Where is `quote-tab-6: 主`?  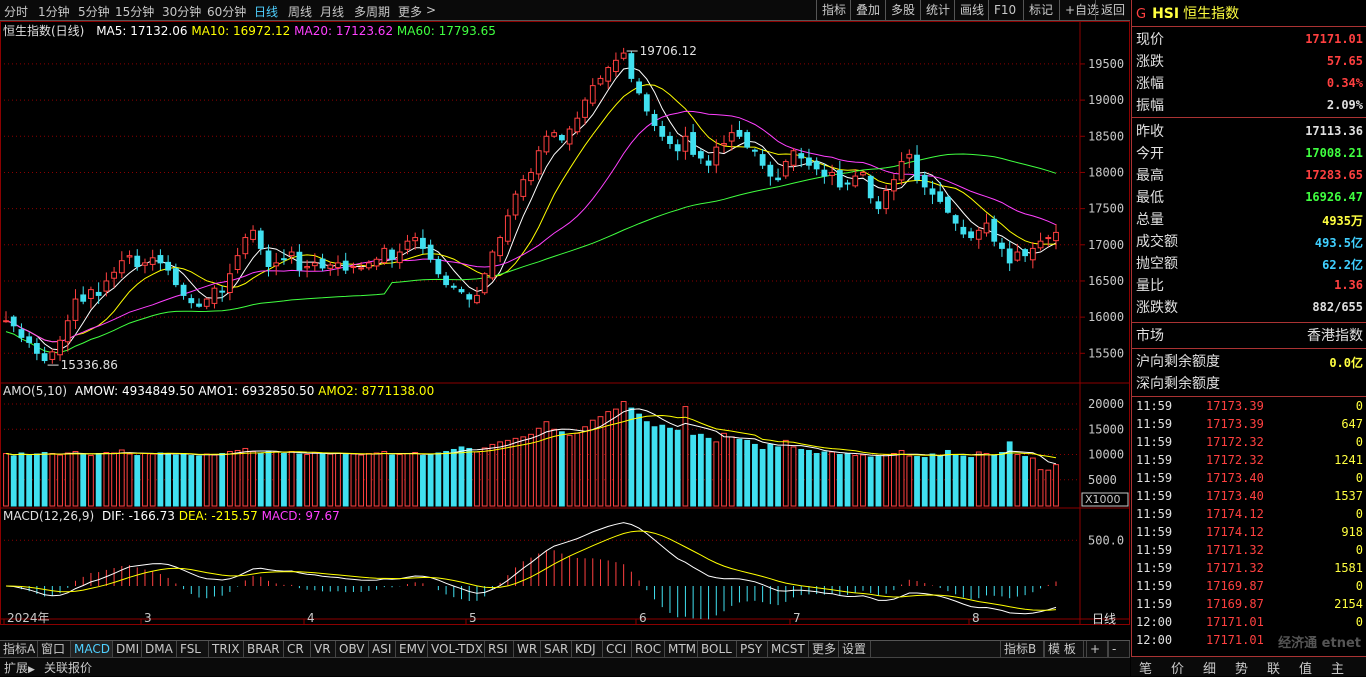
quote-tab-6: 主 is located at coordinates (1337, 667).